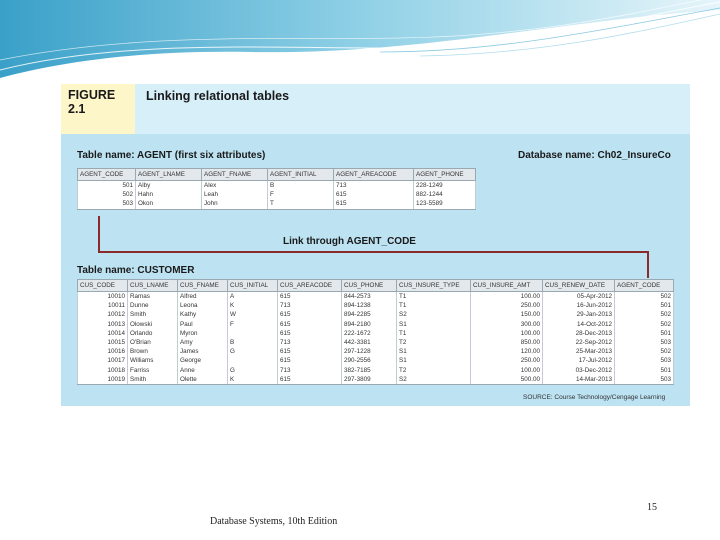  What do you see at coordinates (106, 195) in the screenshot?
I see `agent-cell: 502` at bounding box center [106, 195].